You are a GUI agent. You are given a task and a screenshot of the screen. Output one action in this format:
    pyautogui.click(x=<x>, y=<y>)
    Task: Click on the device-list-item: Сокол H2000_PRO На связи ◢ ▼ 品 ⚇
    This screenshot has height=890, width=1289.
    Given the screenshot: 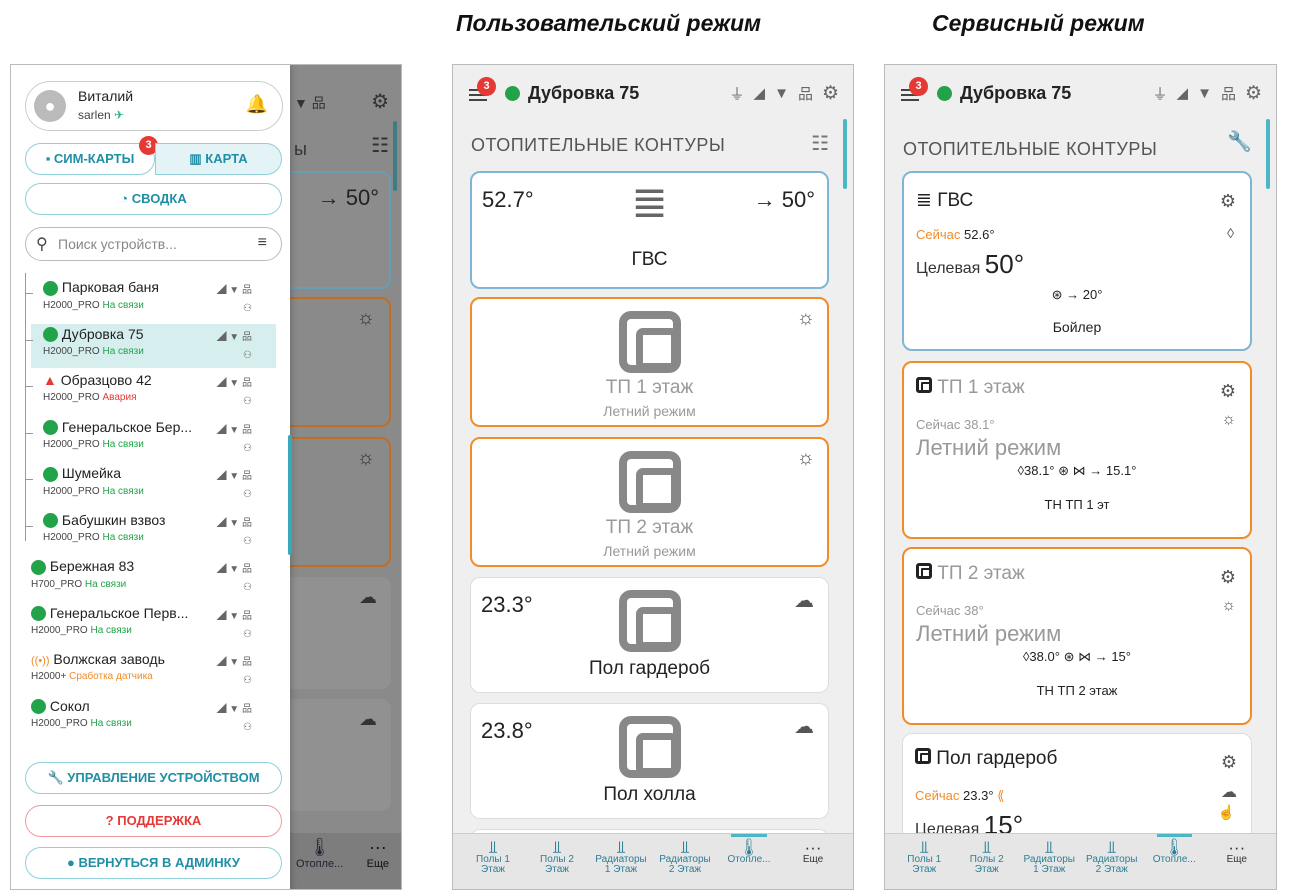 What is the action you would take?
    pyautogui.click(x=147, y=718)
    